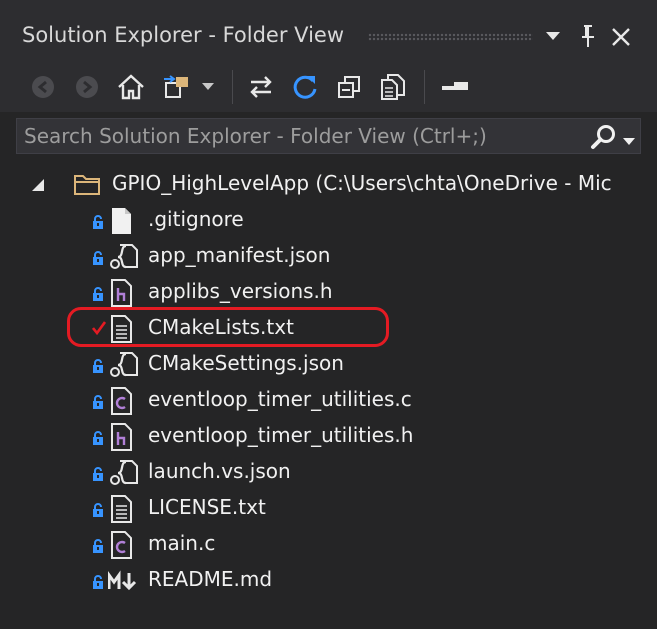  What do you see at coordinates (621, 37) in the screenshot?
I see `close-icon` at bounding box center [621, 37].